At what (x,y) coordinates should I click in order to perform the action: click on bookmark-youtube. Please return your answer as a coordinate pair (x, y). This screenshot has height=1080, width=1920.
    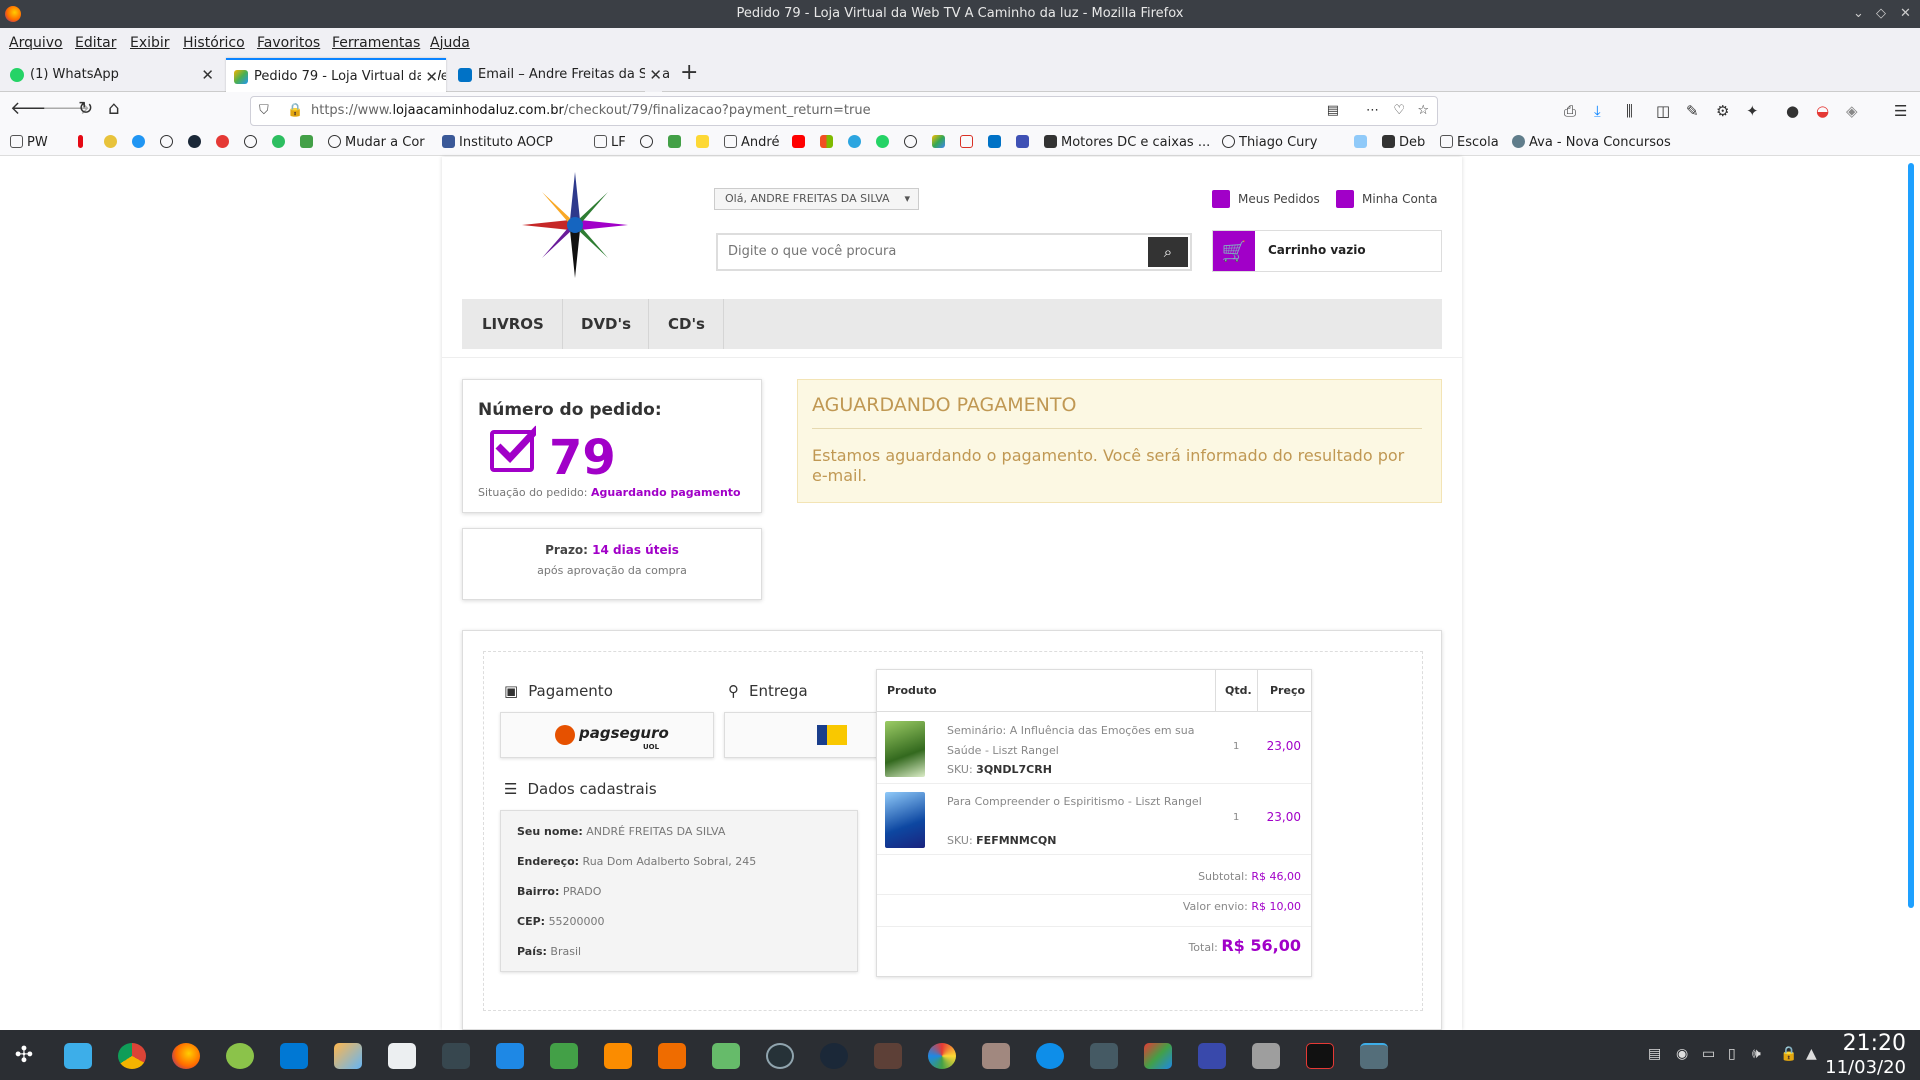
    Looking at the image, I should click on (800, 142).